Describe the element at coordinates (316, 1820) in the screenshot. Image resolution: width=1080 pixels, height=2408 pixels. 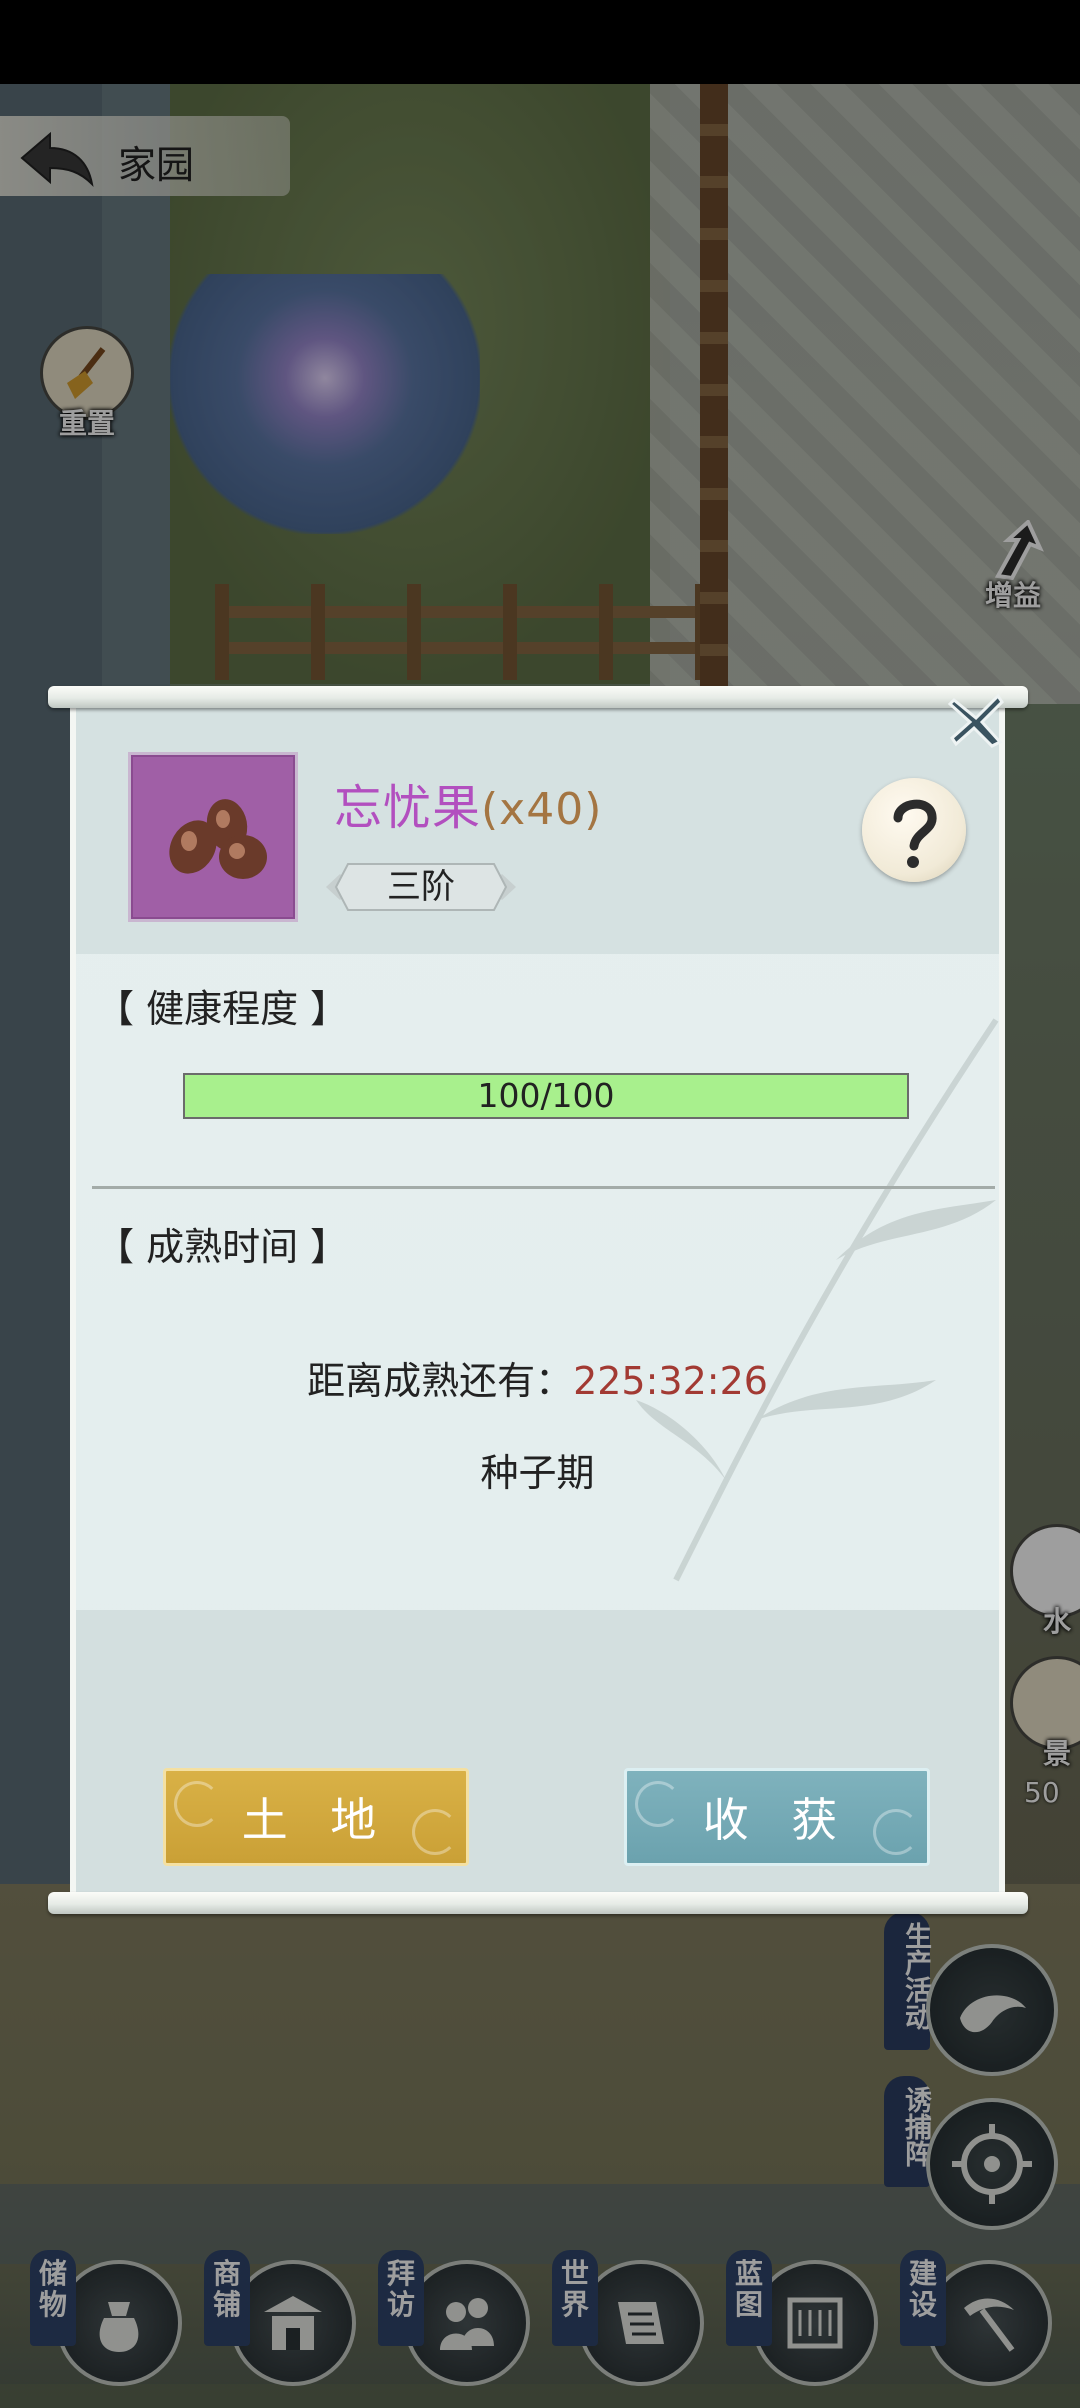
I see `land-button-label: 土 地` at that location.